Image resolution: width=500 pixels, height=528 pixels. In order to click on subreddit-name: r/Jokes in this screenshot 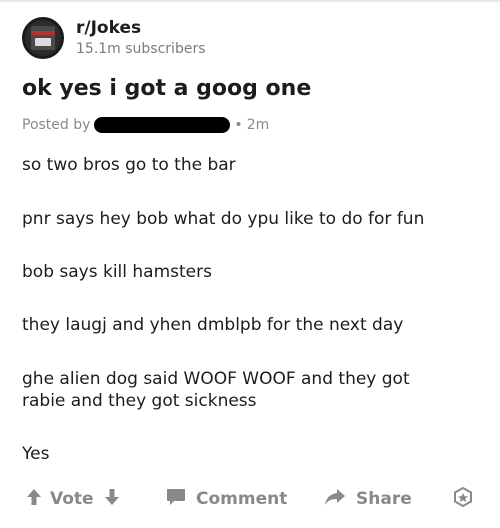, I will do `click(141, 28)`.